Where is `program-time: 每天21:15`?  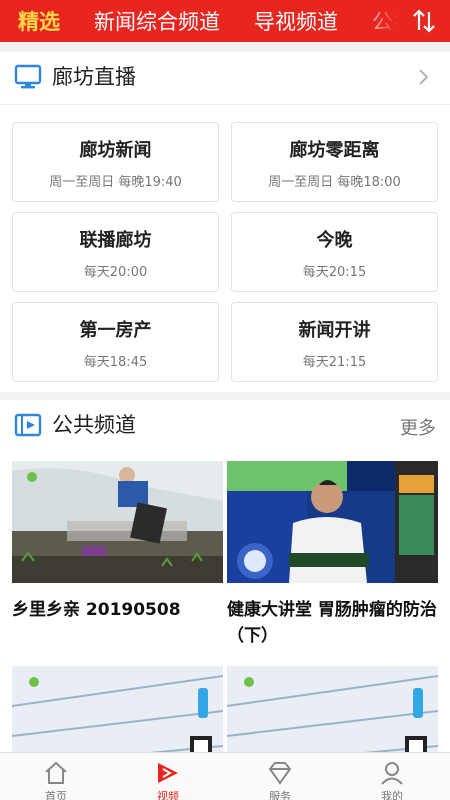 program-time: 每天21:15 is located at coordinates (334, 362).